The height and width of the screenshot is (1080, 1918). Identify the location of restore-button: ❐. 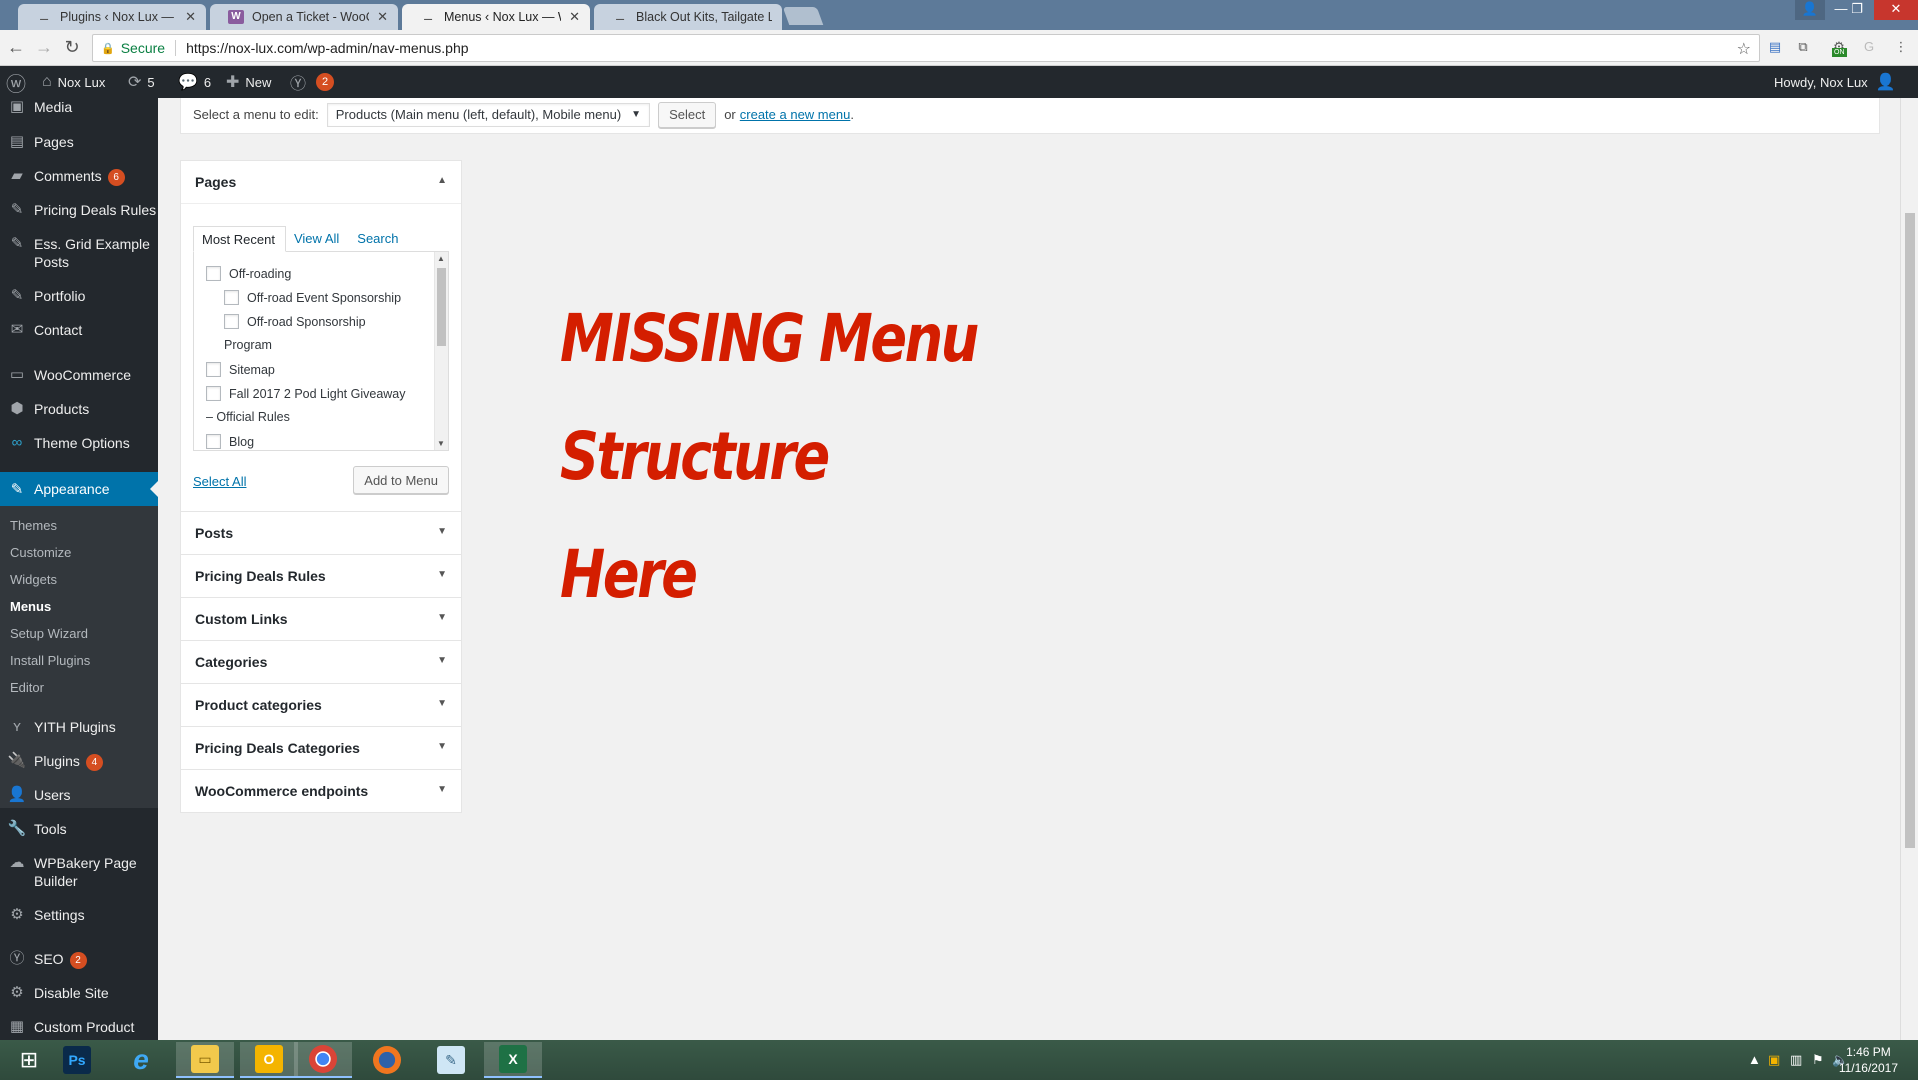
(1857, 10).